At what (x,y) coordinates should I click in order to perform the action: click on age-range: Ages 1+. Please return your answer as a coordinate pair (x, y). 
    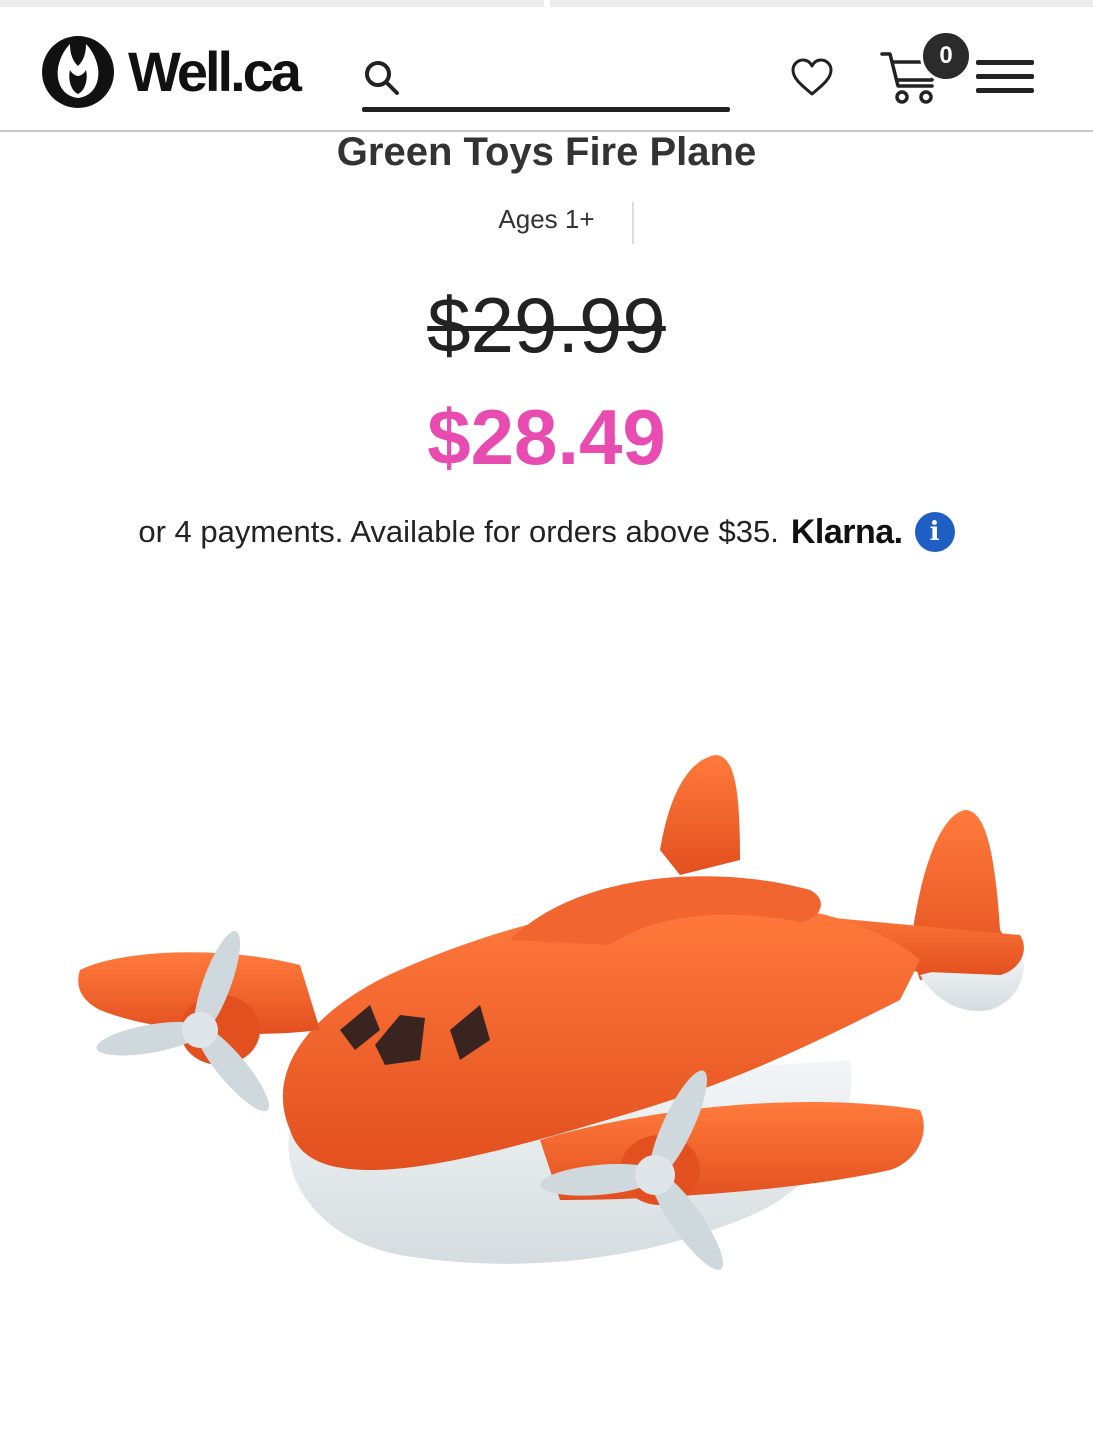
    Looking at the image, I should click on (546, 219).